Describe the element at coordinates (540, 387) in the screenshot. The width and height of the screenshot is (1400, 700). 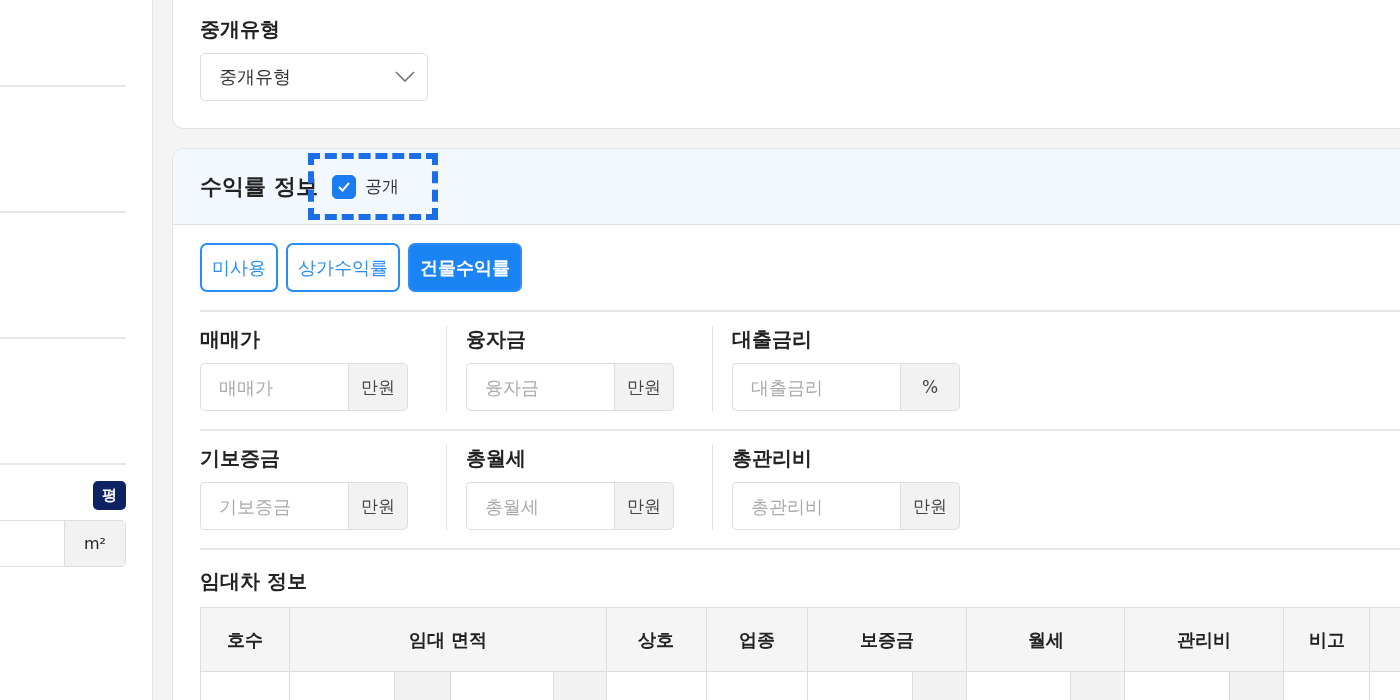
I see `input-field: 융자금` at that location.